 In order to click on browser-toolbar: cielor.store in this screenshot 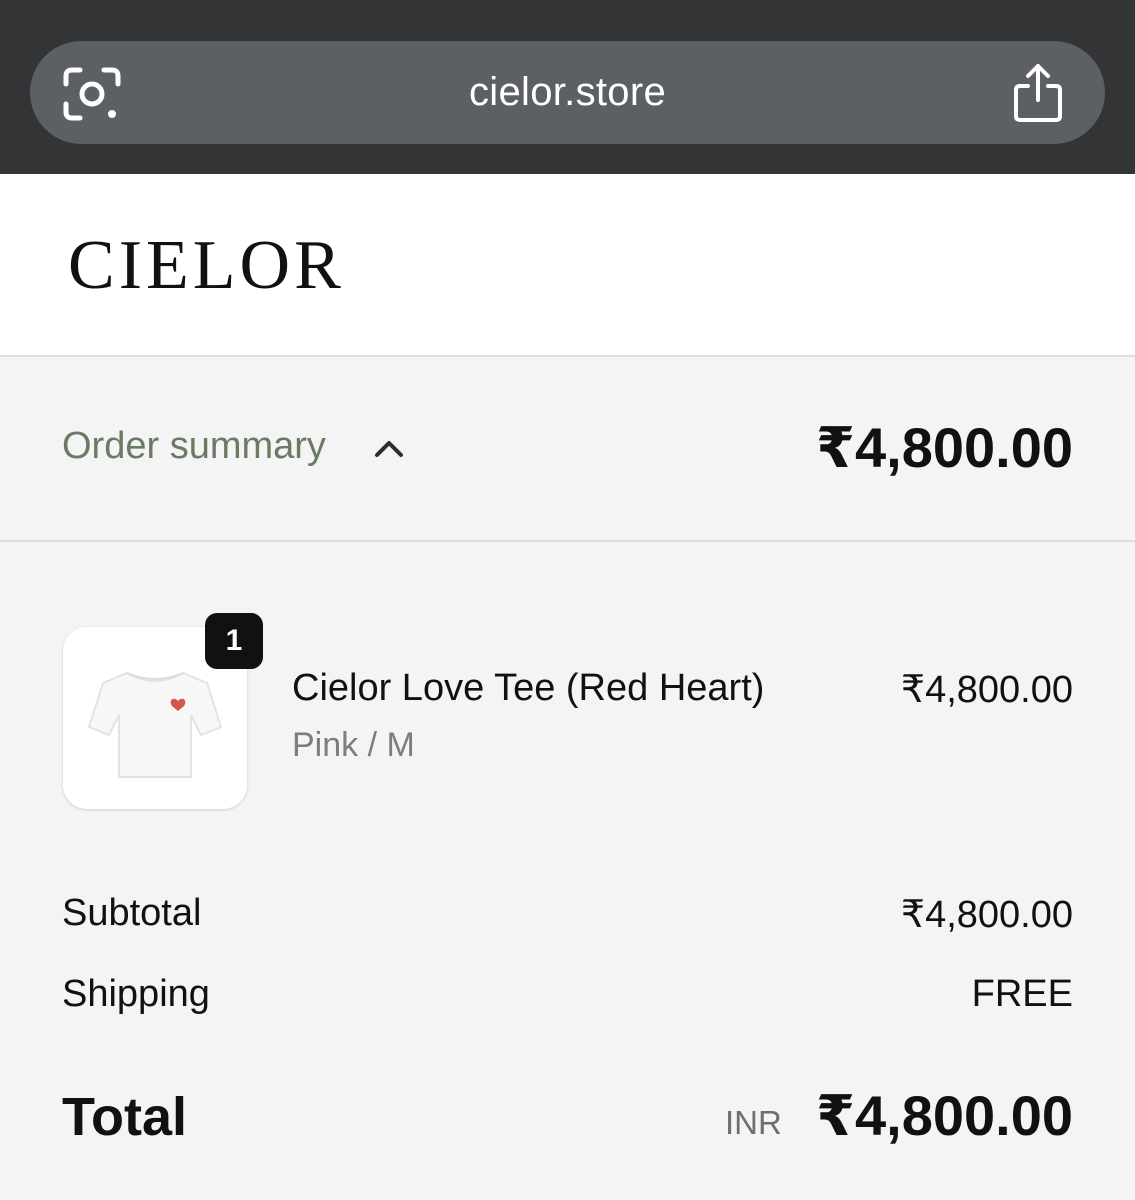, I will do `click(567, 87)`.